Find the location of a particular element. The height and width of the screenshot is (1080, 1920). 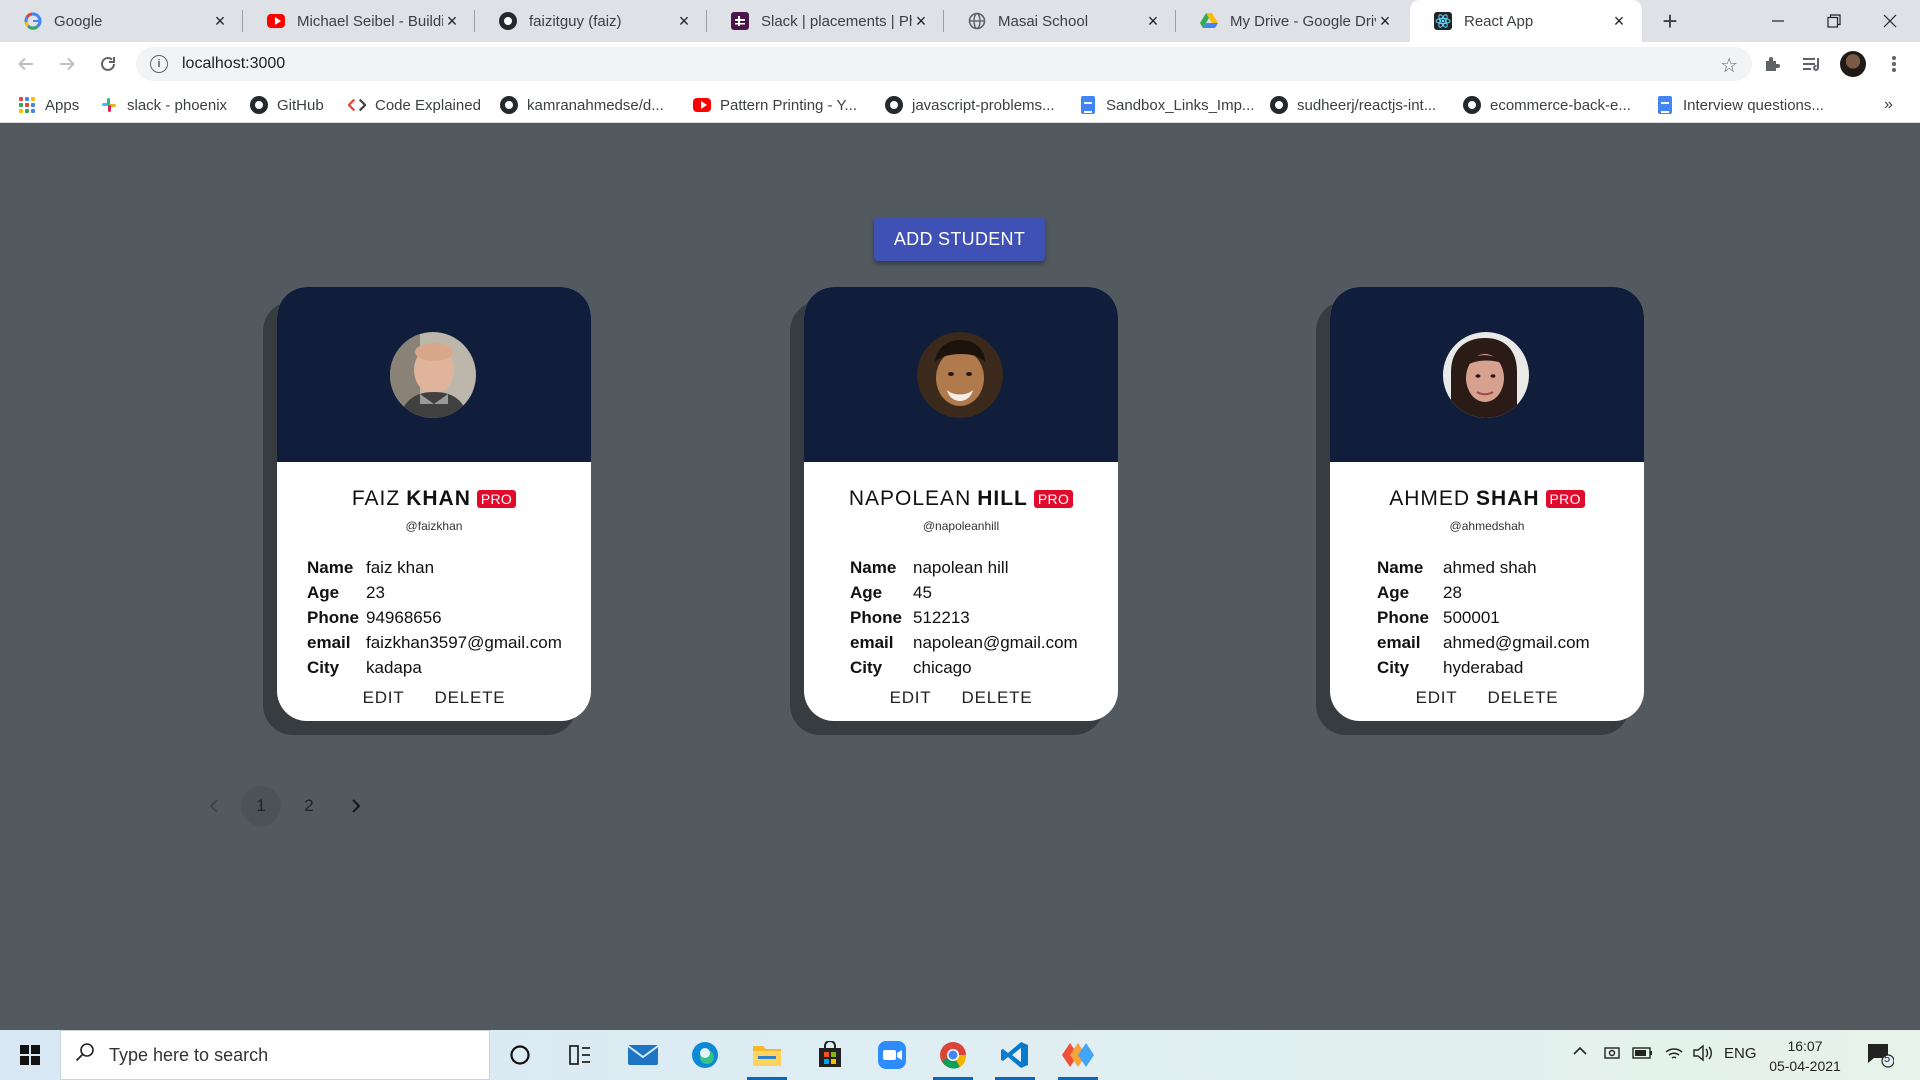

first-name: FAIZ is located at coordinates (376, 498).